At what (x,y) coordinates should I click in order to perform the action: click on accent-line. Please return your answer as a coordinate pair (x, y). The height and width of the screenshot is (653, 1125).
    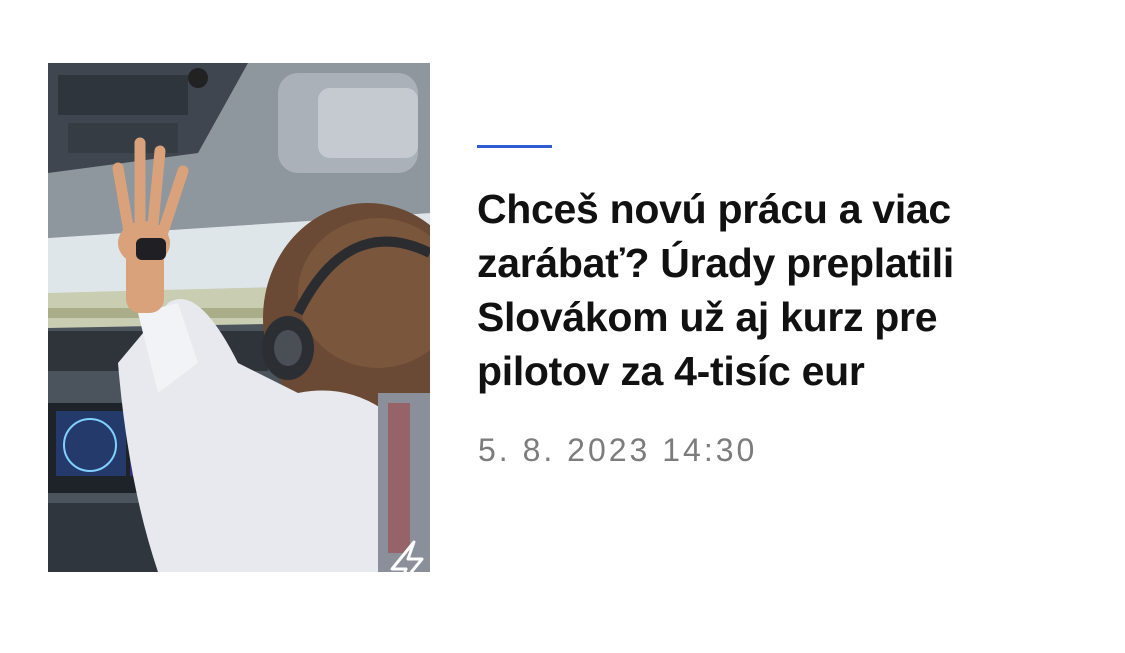
    Looking at the image, I should click on (514, 146).